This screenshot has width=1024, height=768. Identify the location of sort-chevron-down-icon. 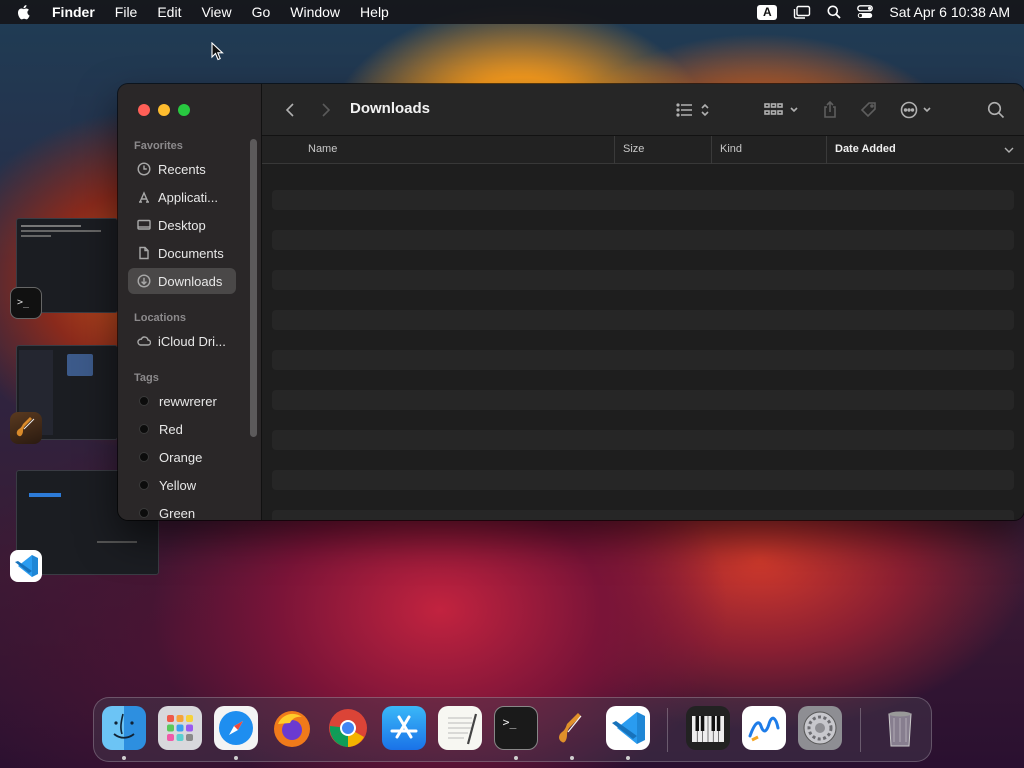
(1009, 150).